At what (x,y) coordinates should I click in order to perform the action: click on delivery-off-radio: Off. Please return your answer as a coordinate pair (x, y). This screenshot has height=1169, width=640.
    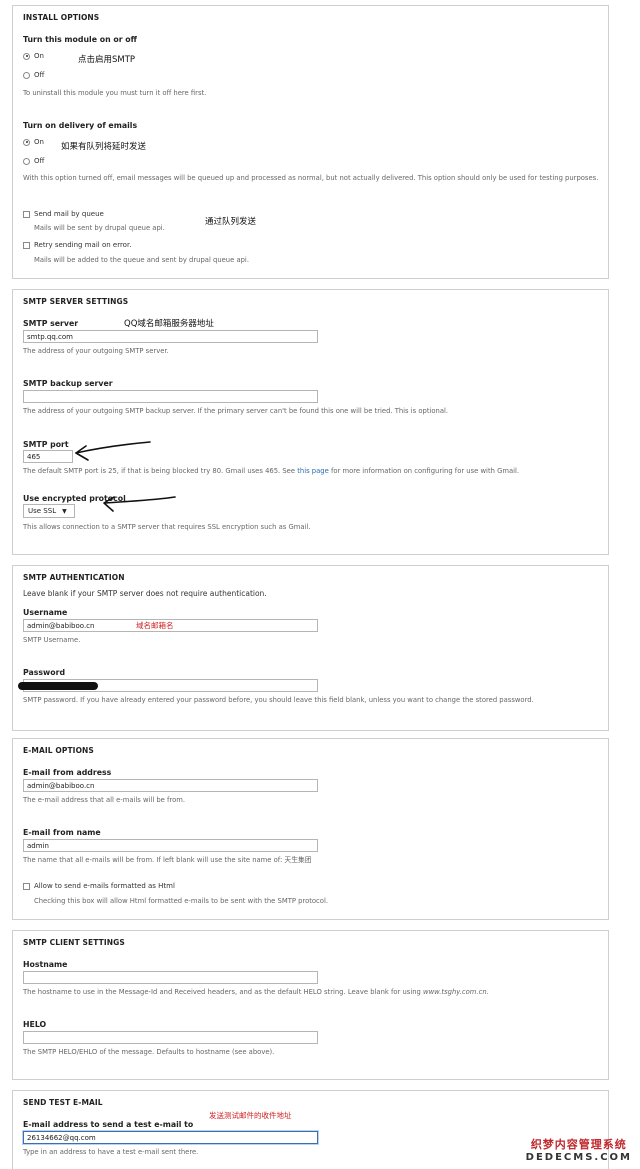
    Looking at the image, I should click on (33, 161).